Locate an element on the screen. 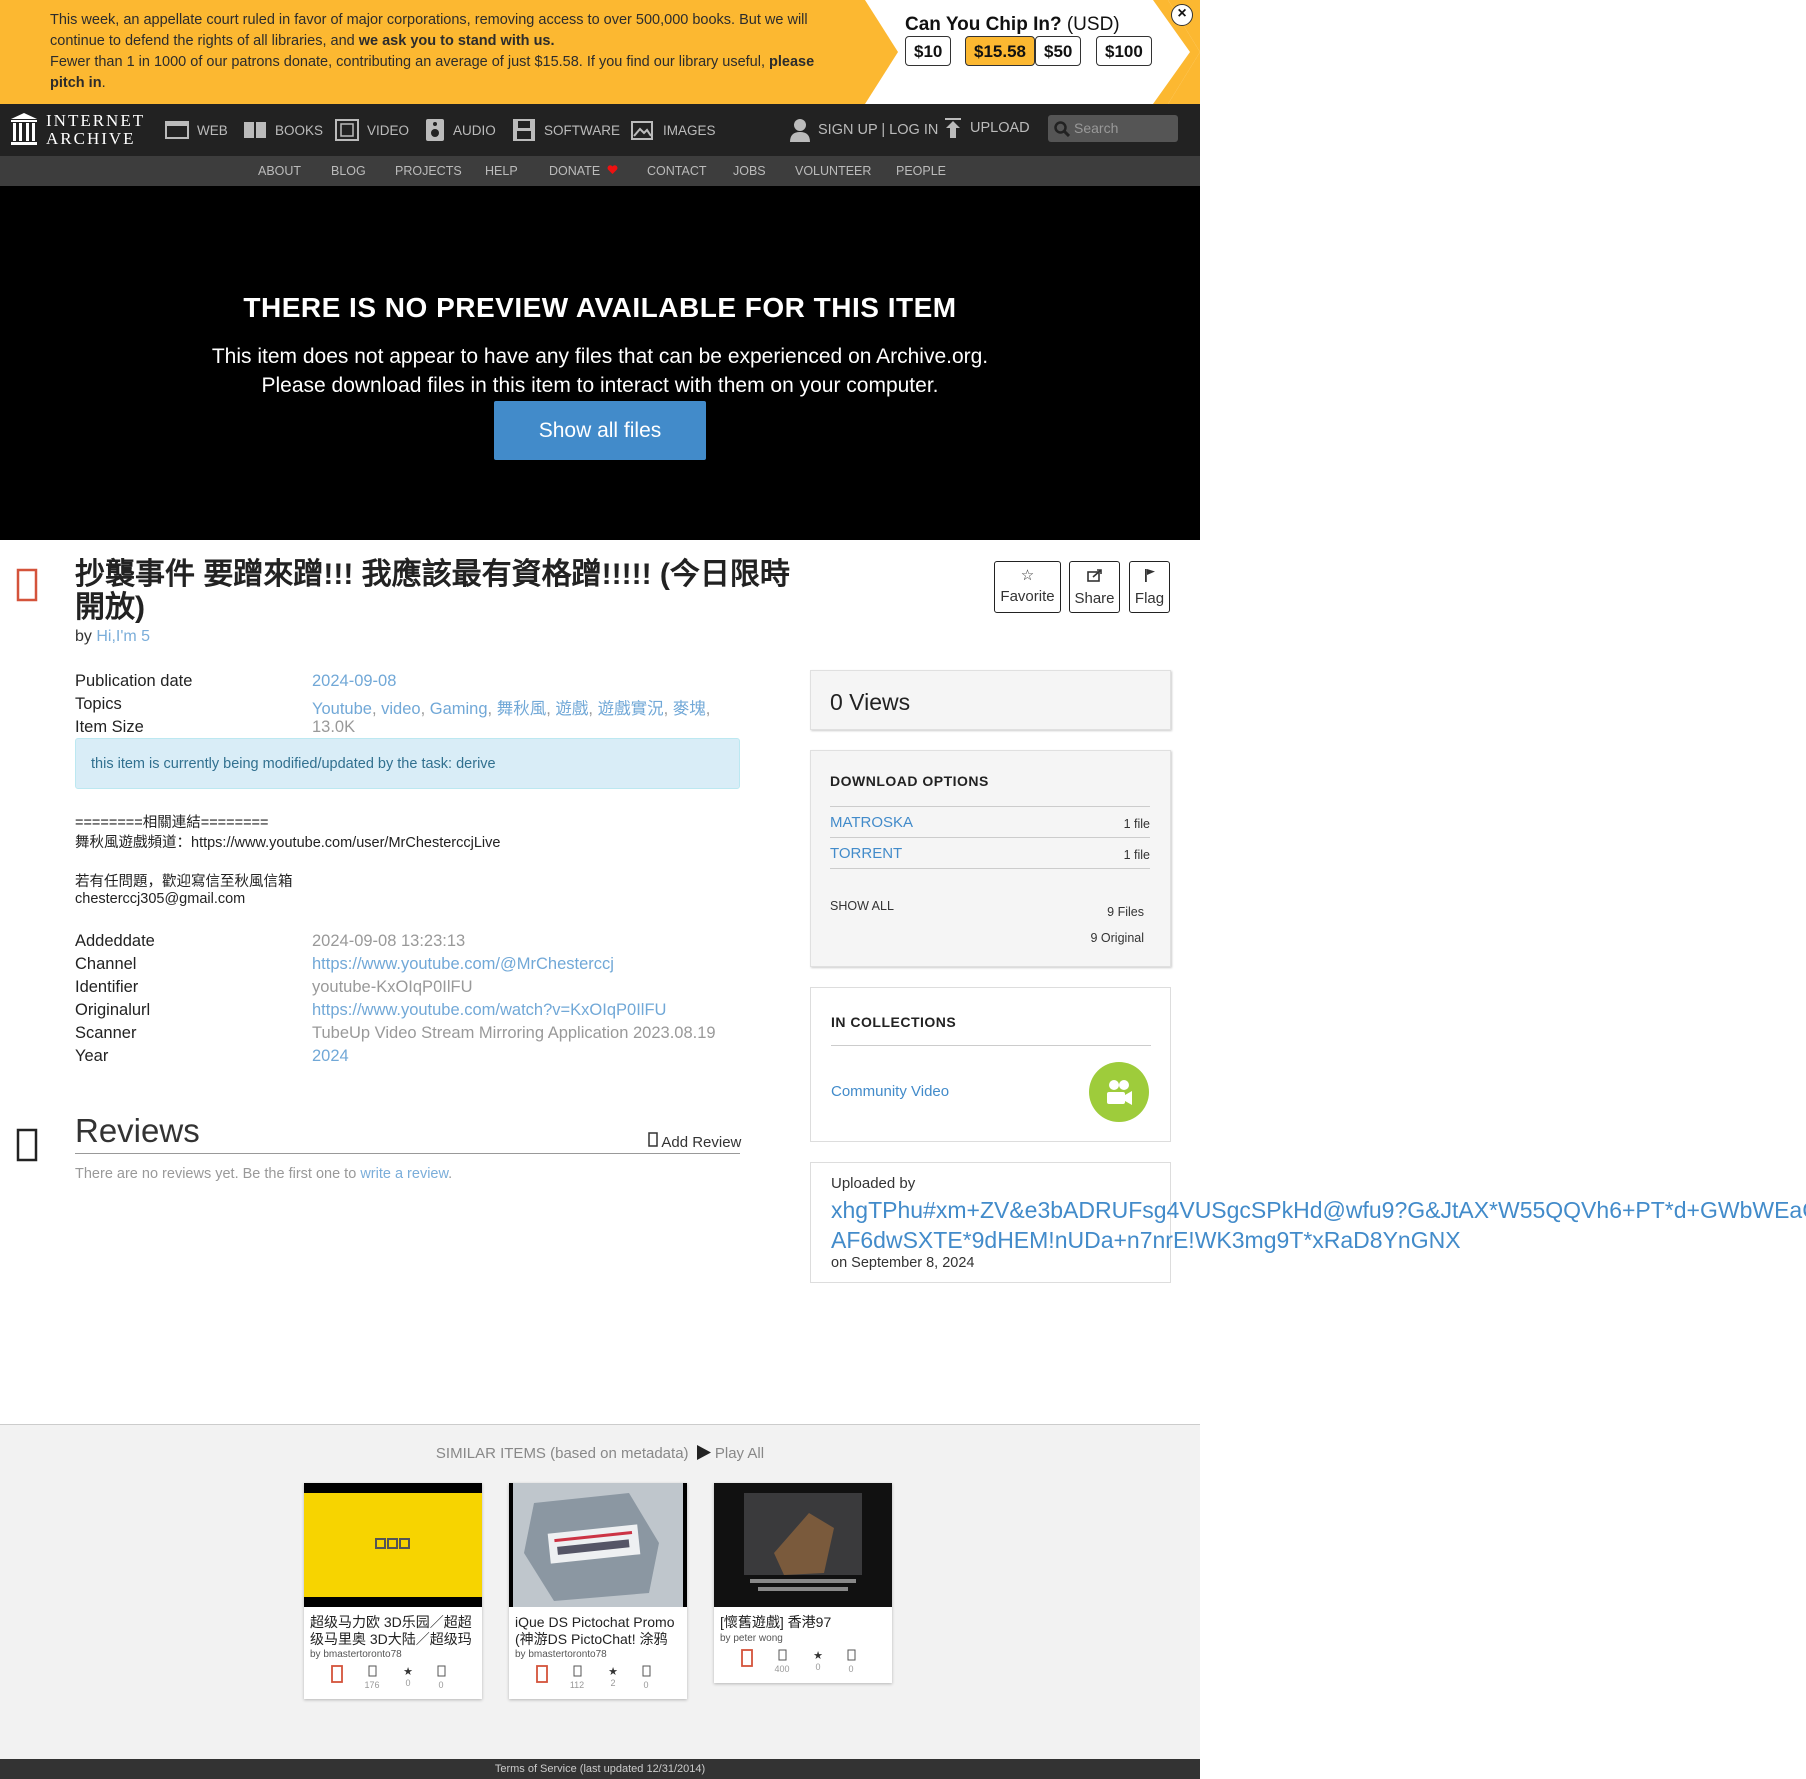 This screenshot has width=1806, height=1779. donate-amount-15-58: $15.58 is located at coordinates (1000, 51).